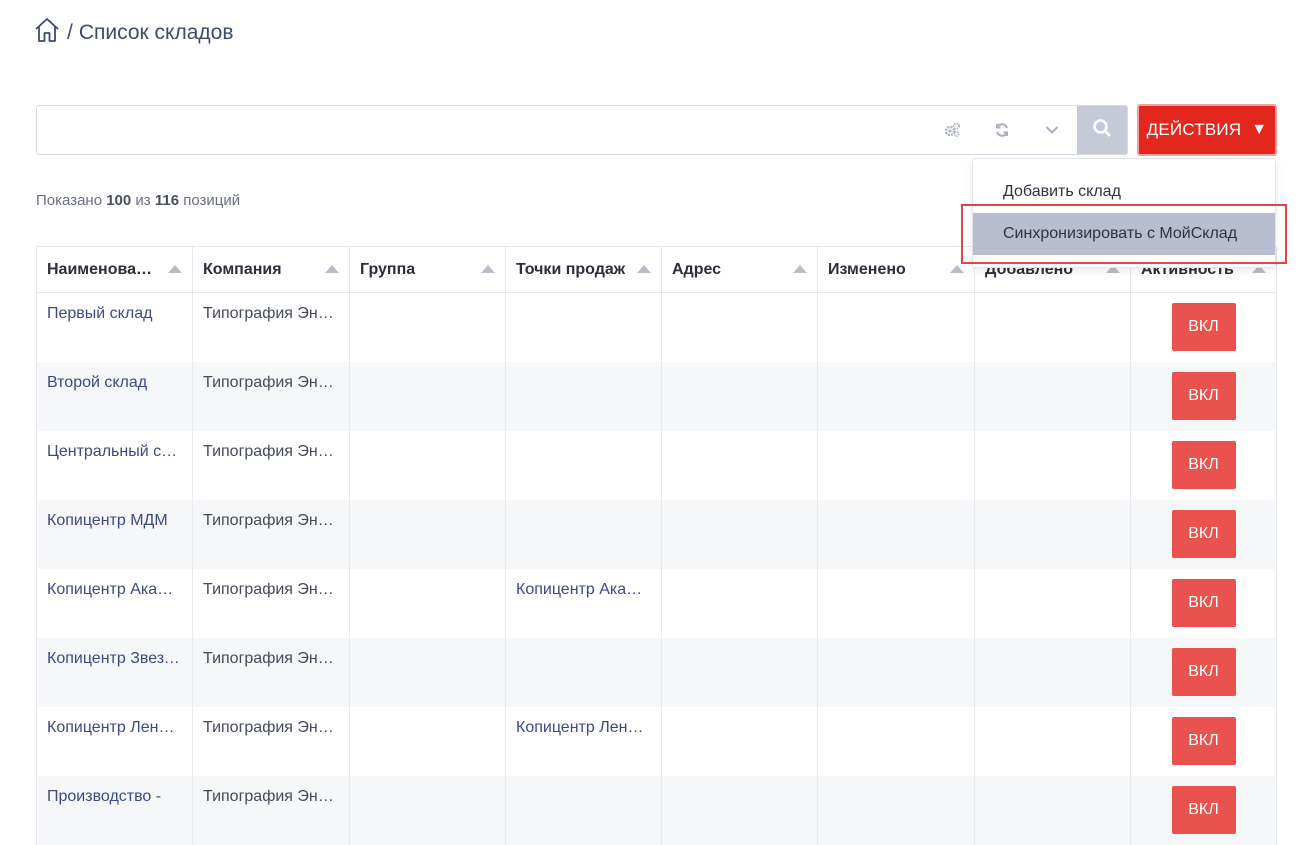 The height and width of the screenshot is (845, 1304). Describe the element at coordinates (114, 327) in the screenshot. I see `warehouse-name-link: Первый склад` at that location.